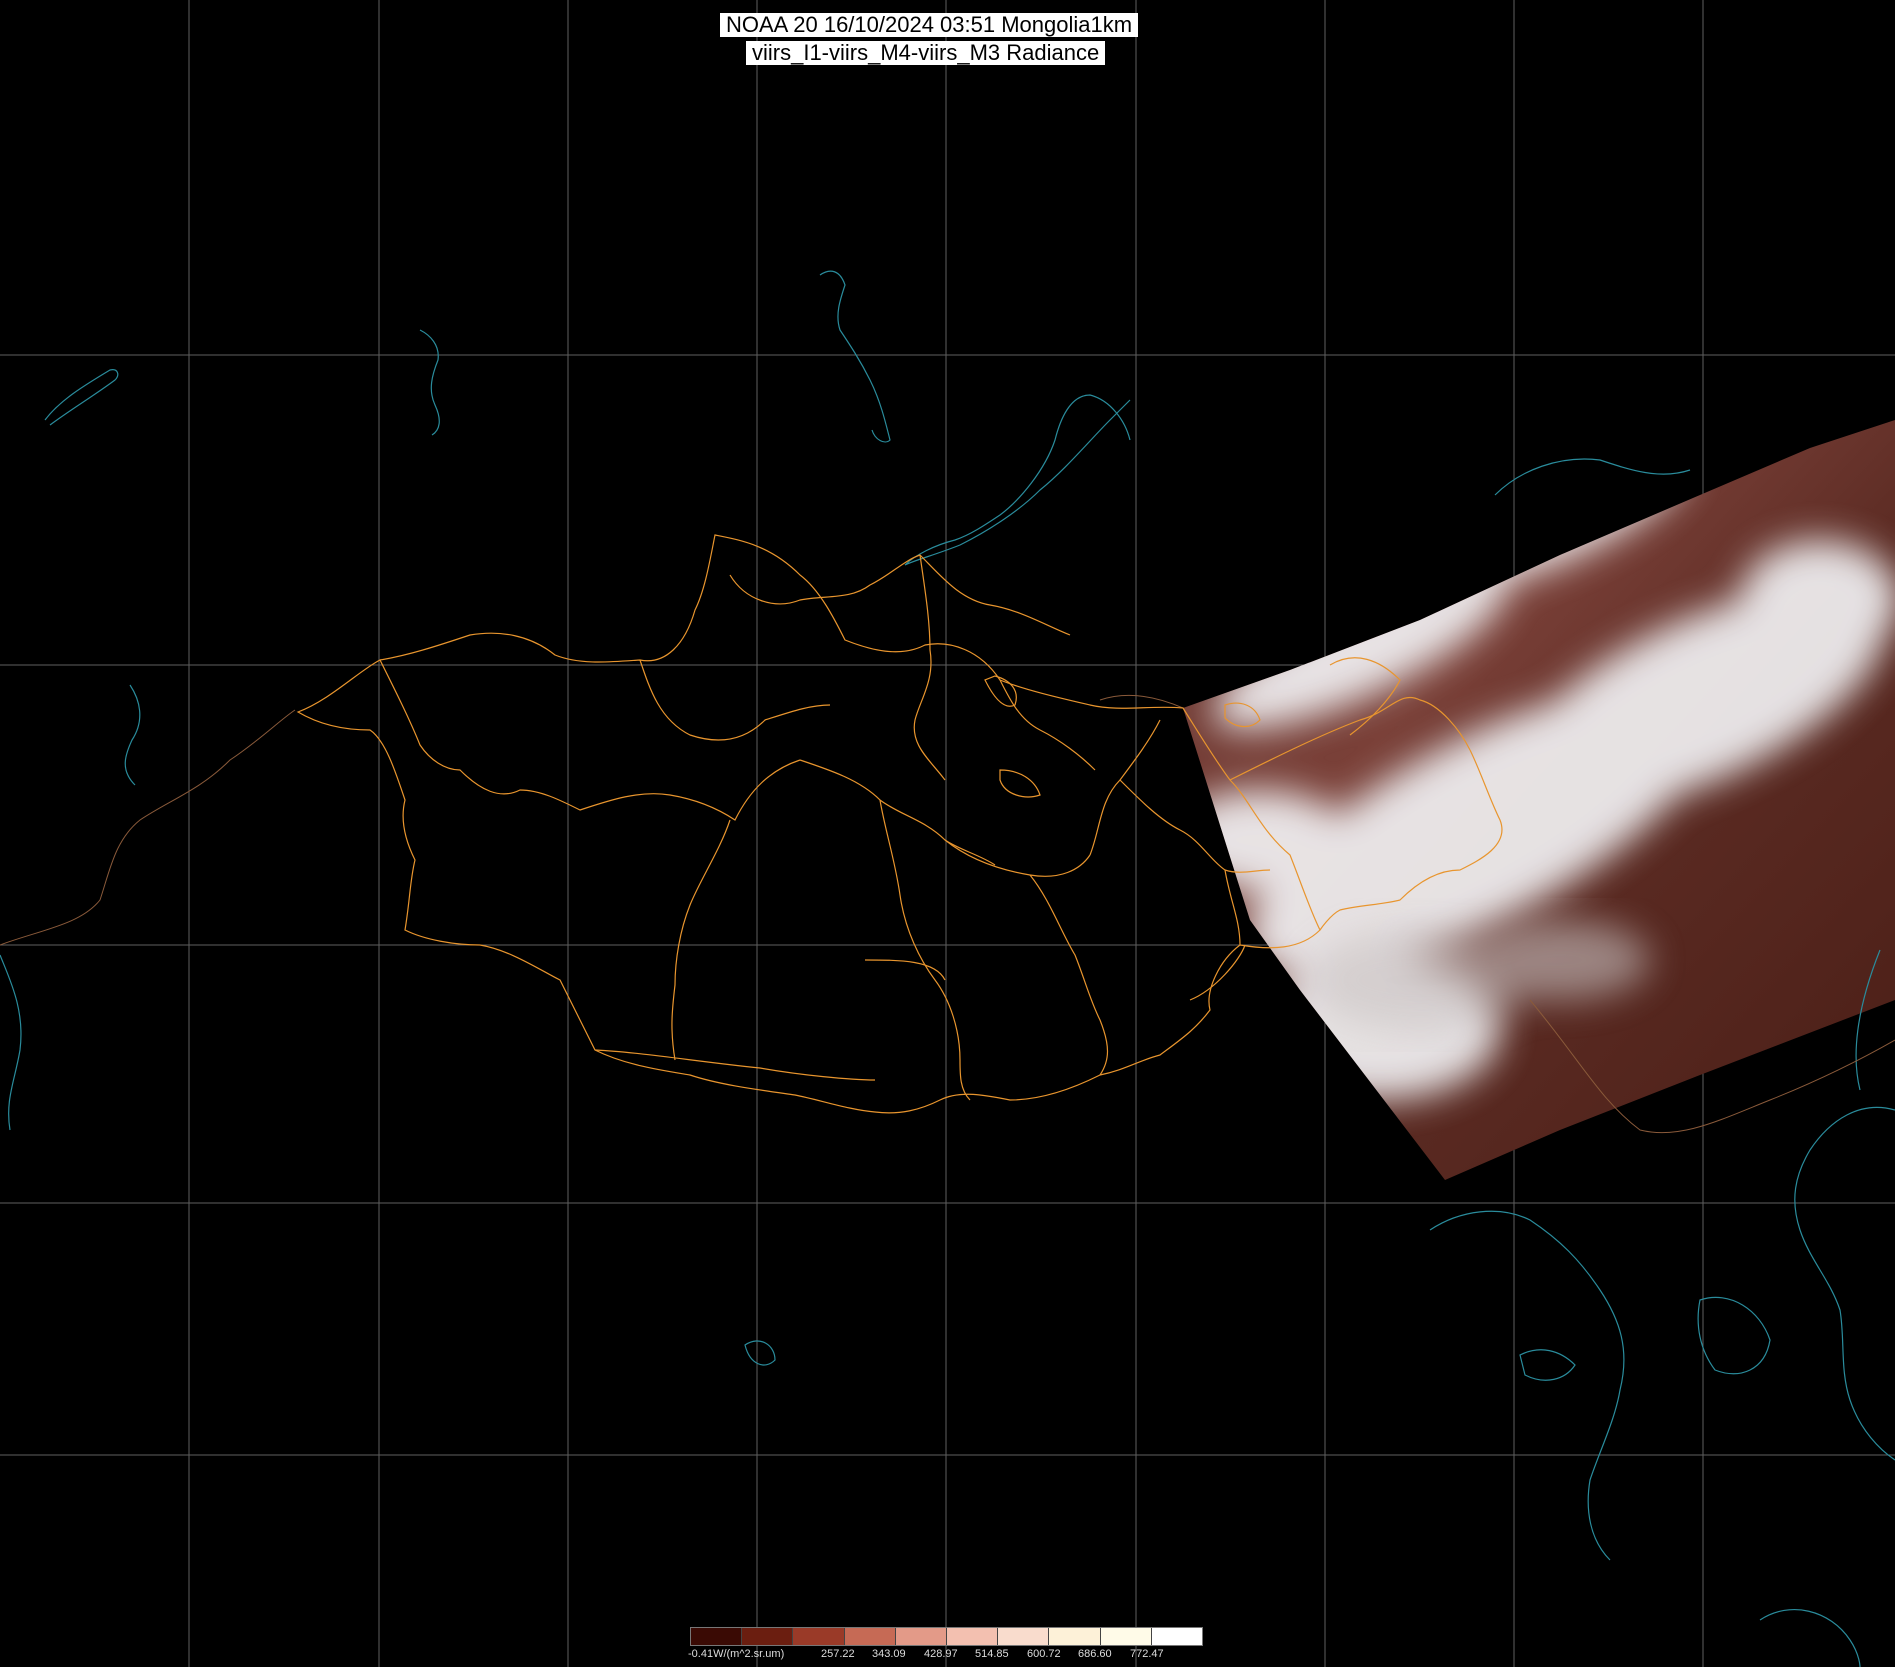  Describe the element at coordinates (1044, 1654) in the screenshot. I see `legend-tick-label: 600.72` at that location.